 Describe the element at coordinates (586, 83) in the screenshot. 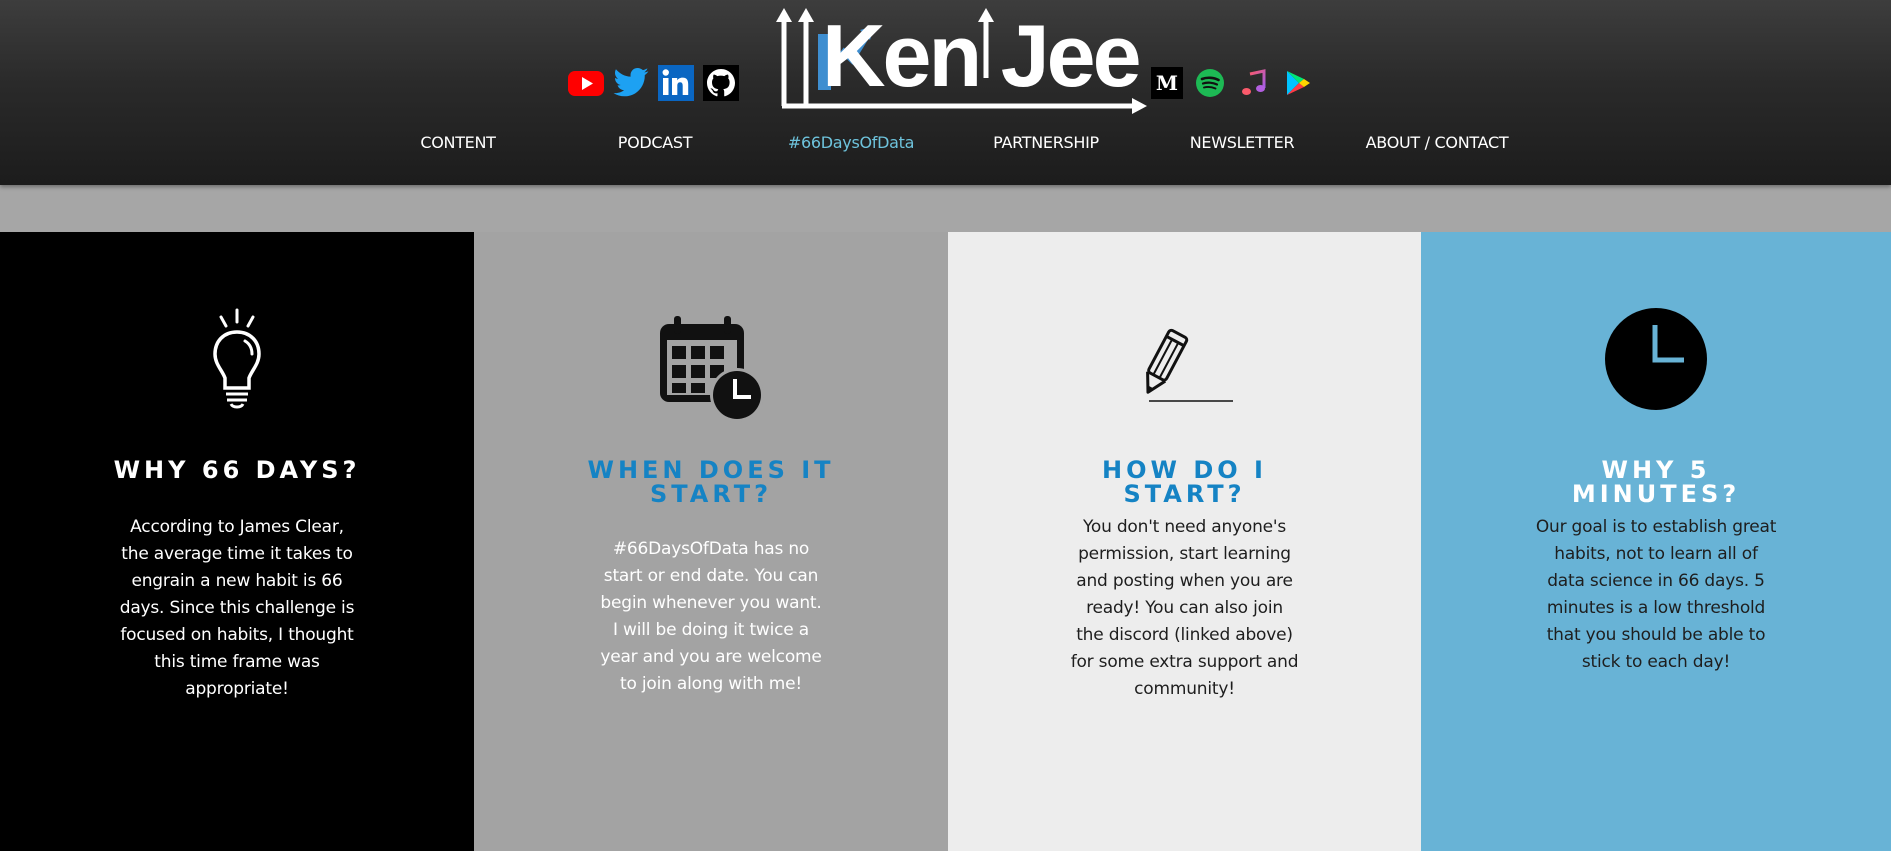

I see `youtube-icon` at that location.